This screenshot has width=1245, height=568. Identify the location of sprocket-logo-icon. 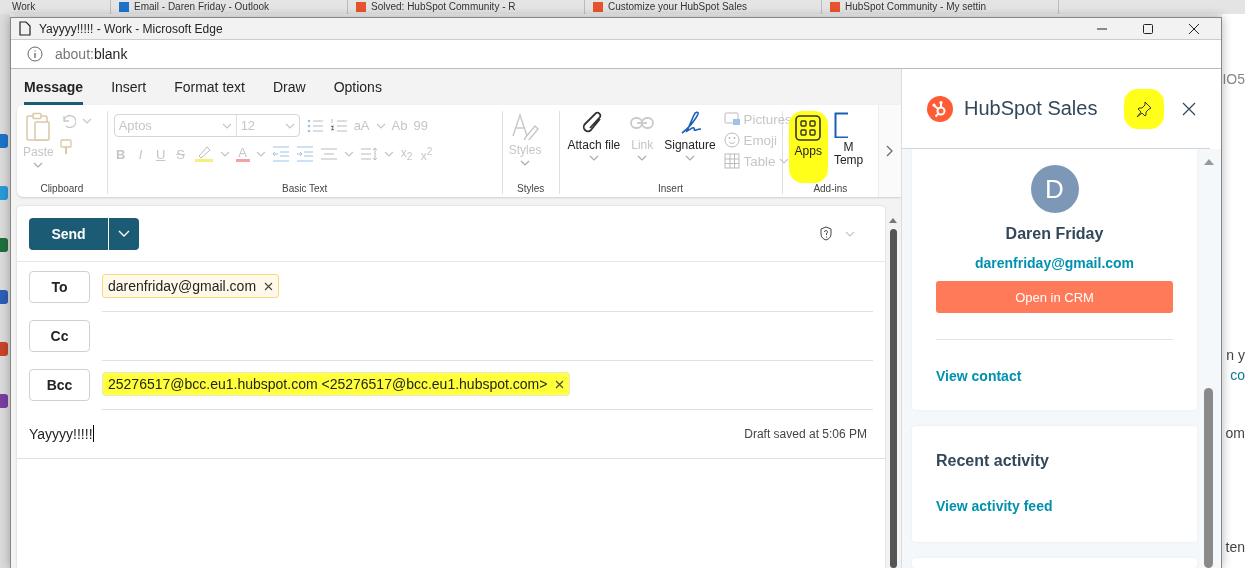
(940, 108).